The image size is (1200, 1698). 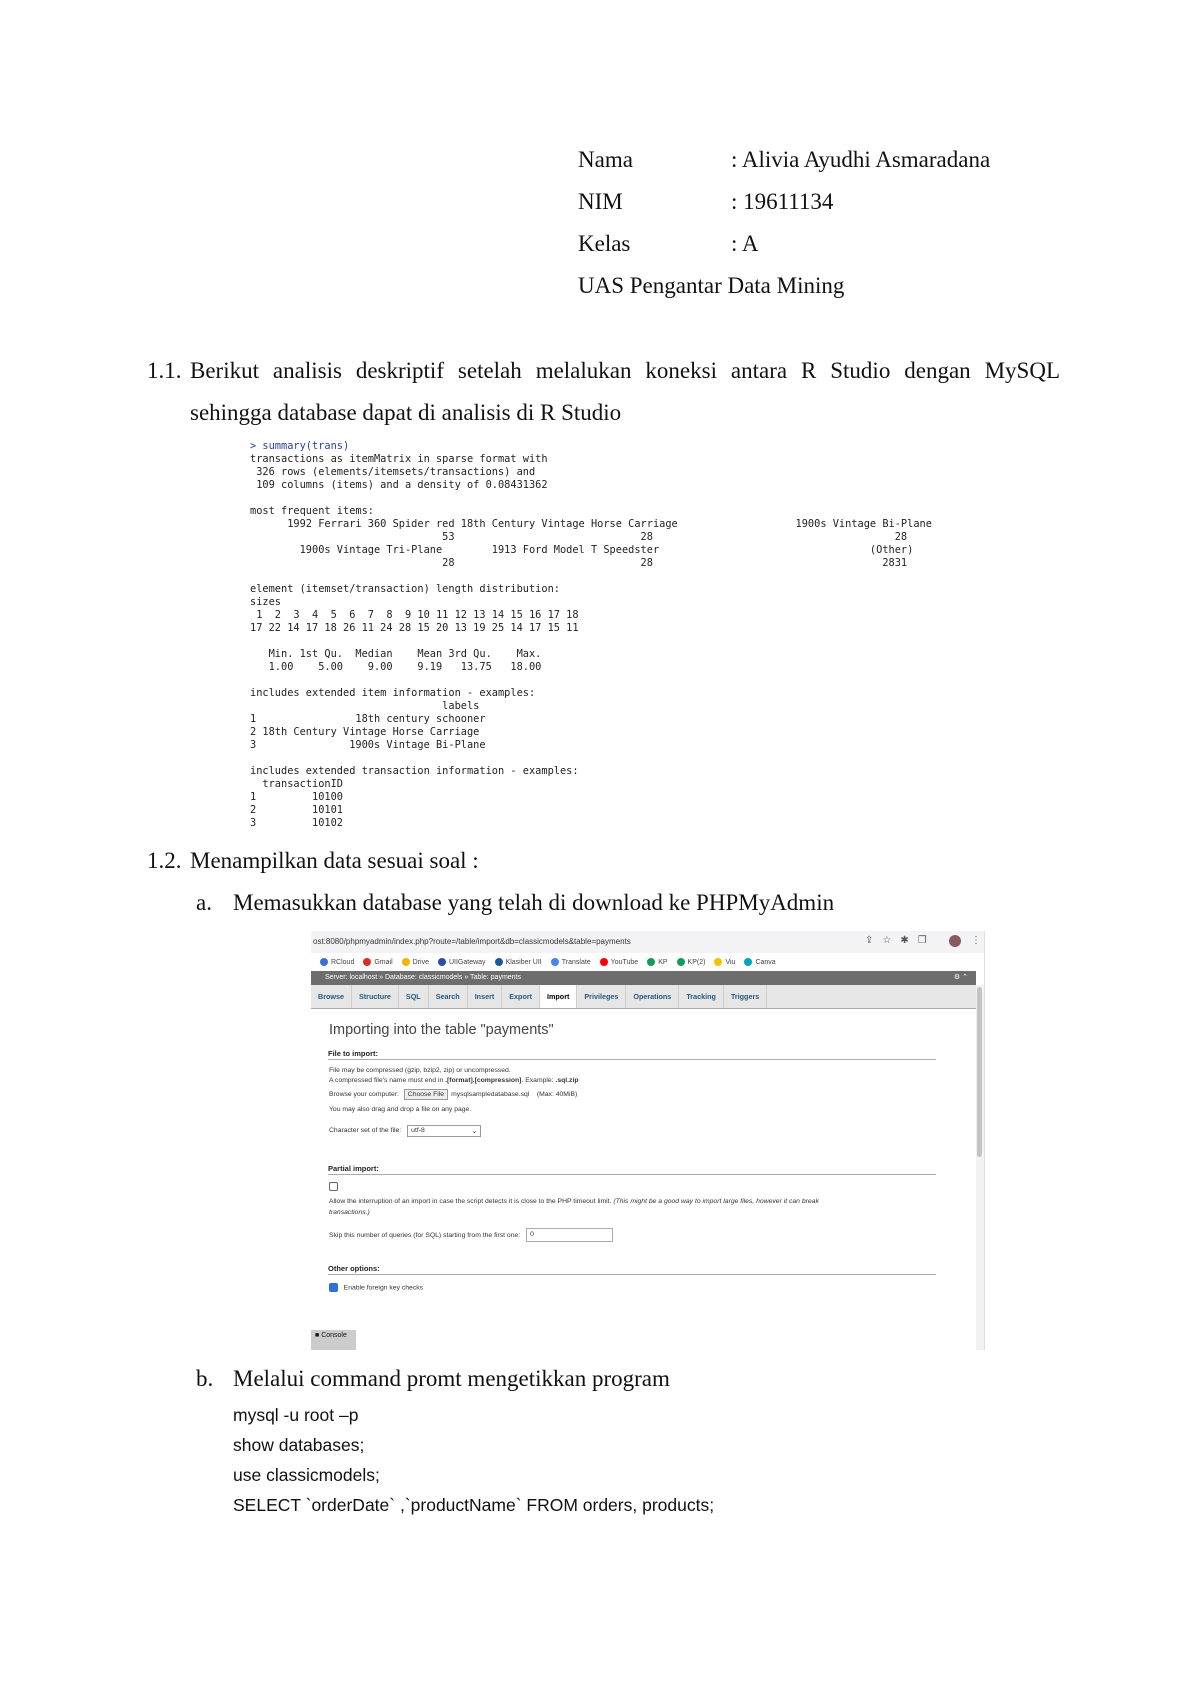 What do you see at coordinates (485, 996) in the screenshot?
I see `tab-insert: Insert` at bounding box center [485, 996].